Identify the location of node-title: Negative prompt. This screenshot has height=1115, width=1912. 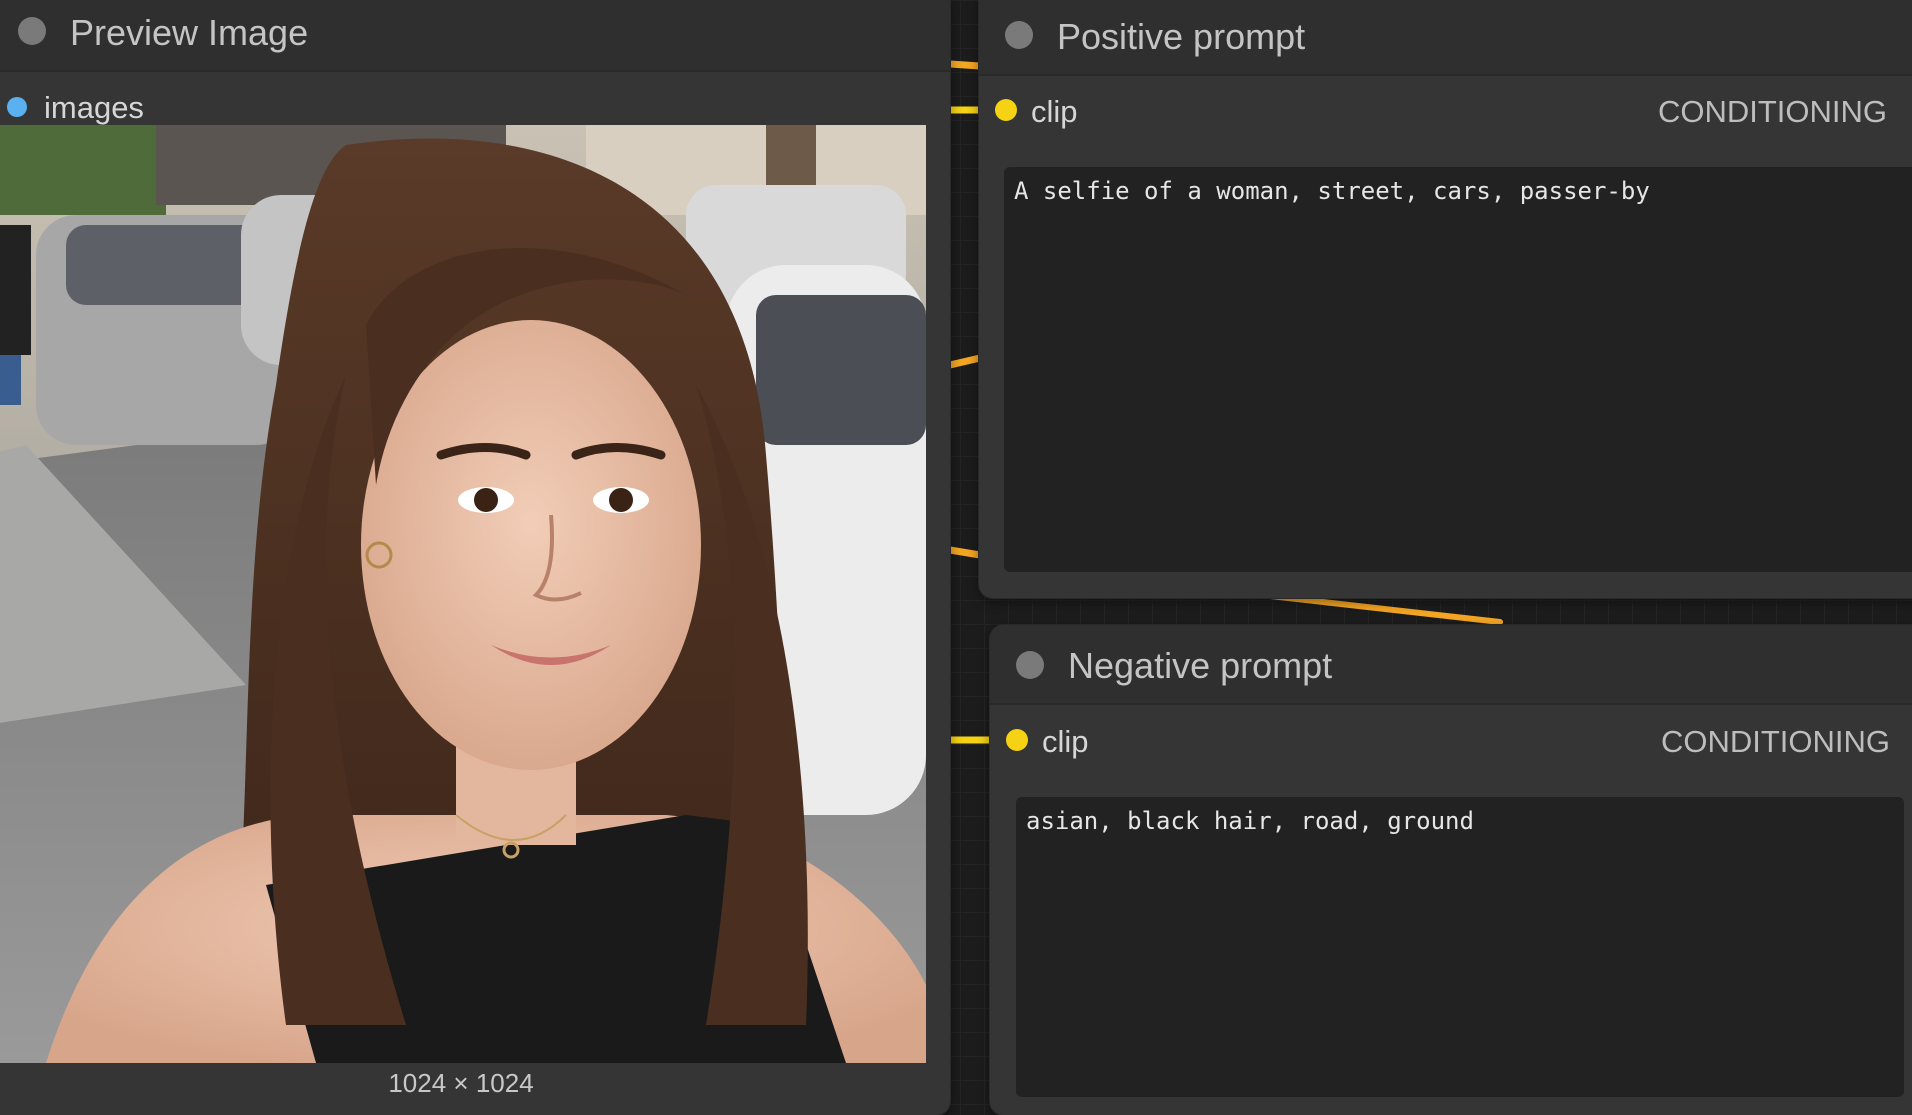
(1200, 665).